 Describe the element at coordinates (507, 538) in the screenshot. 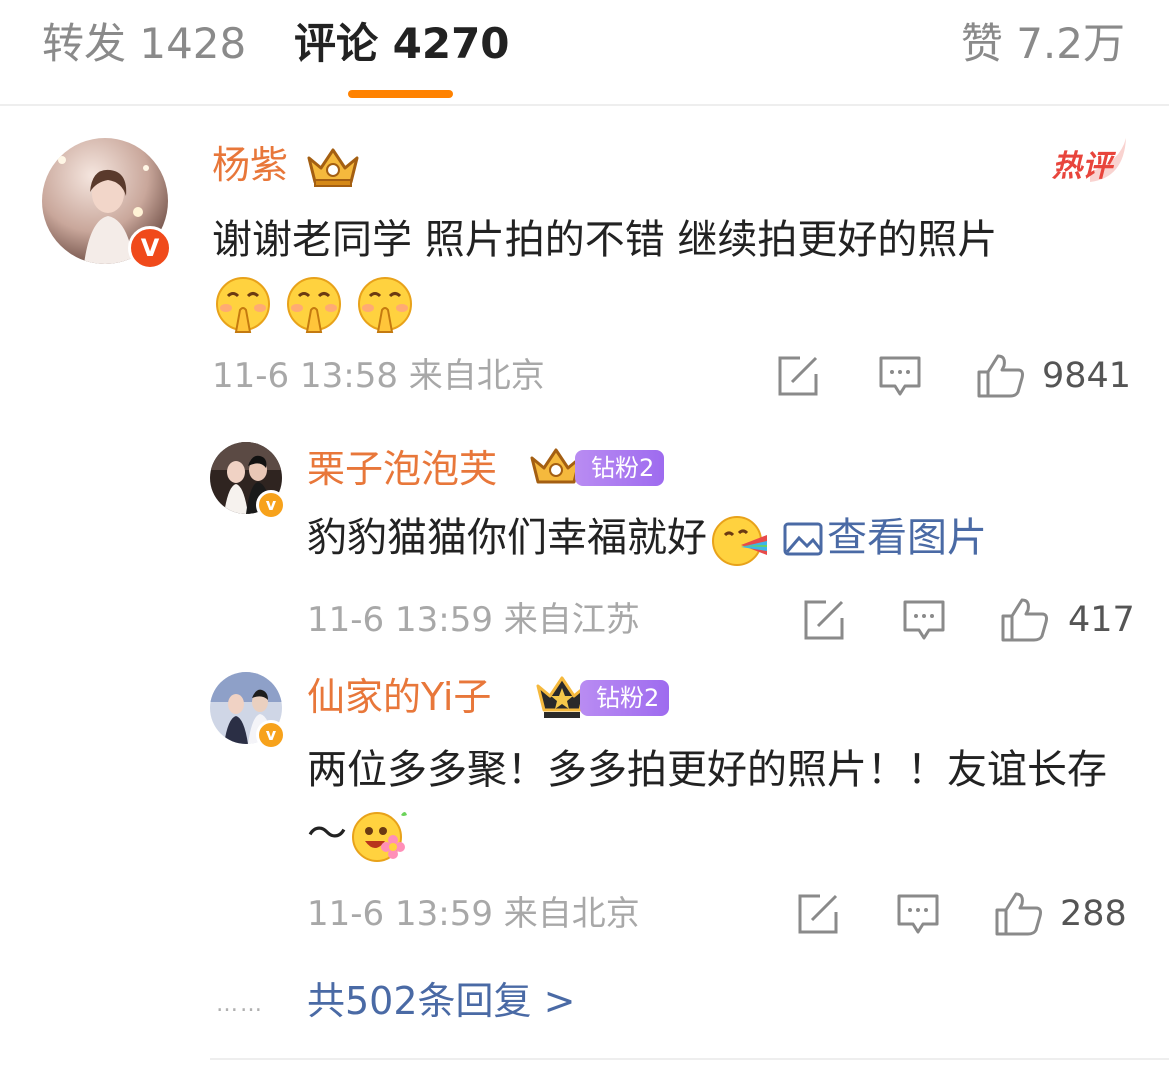

I see `reply-body: 豹豹猫猫你们幸福就好` at that location.